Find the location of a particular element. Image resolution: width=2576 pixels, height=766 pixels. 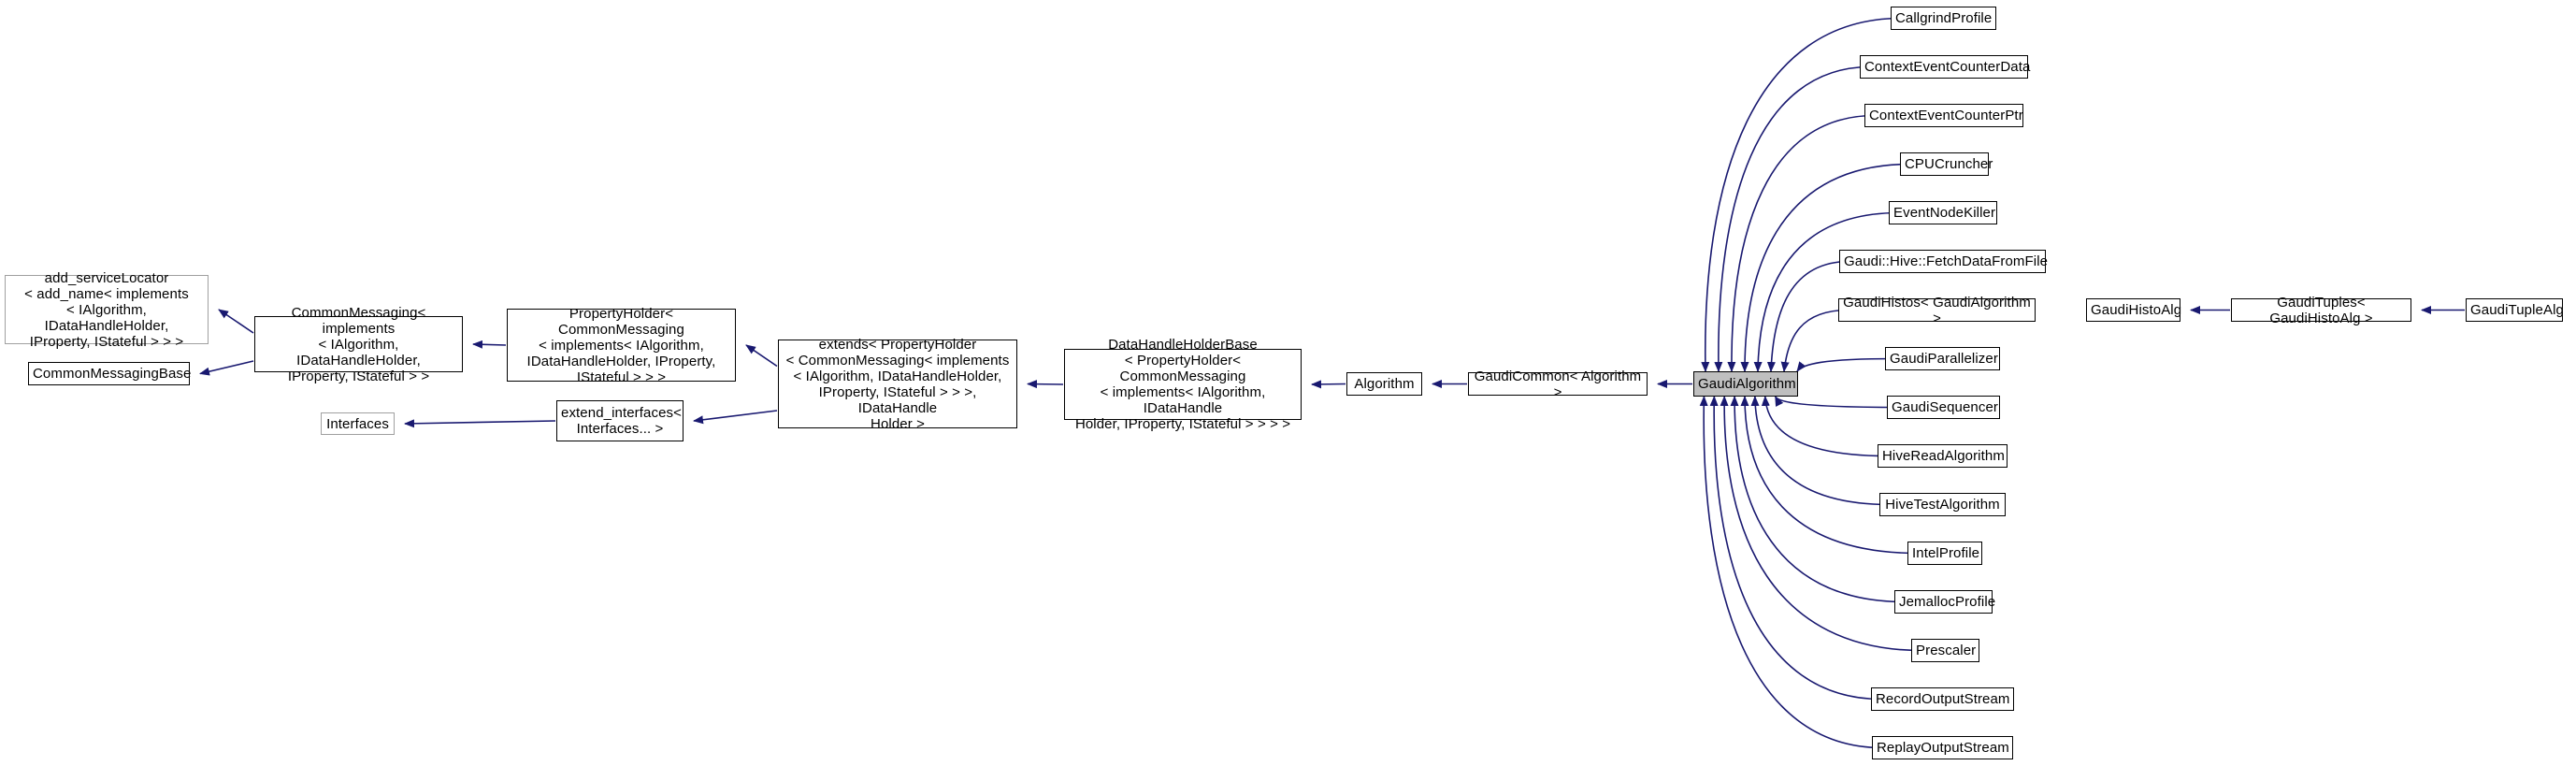

node-label: GaudiAlgorithm is located at coordinates (1747, 384).